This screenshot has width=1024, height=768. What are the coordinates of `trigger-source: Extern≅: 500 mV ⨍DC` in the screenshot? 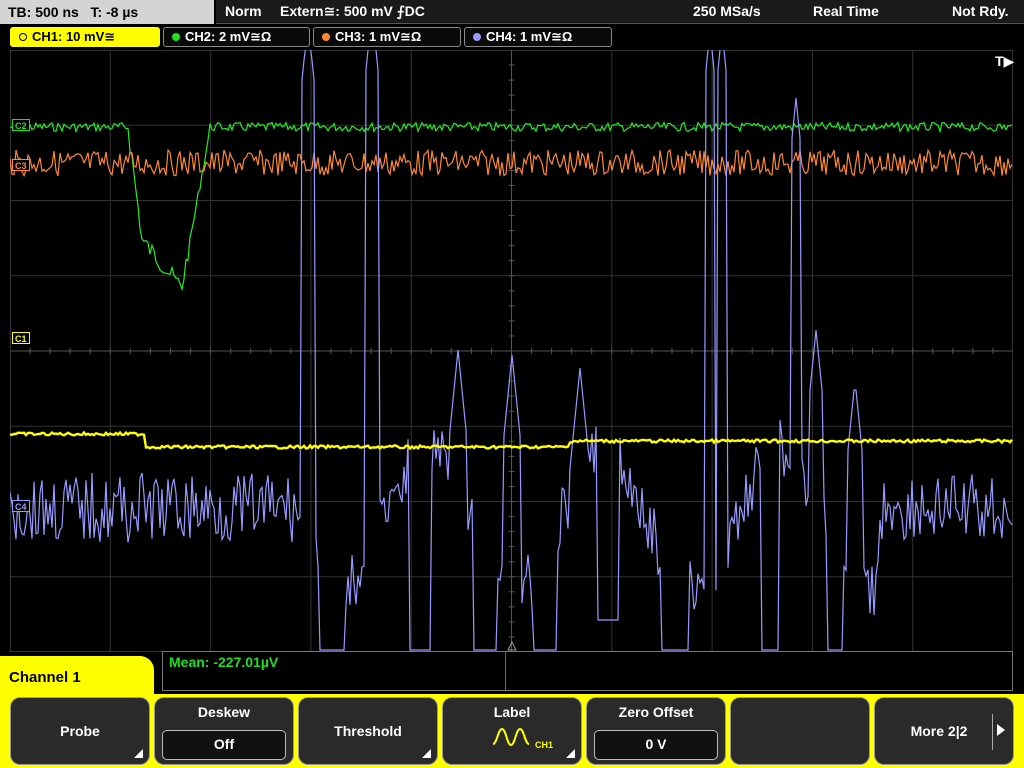 It's located at (352, 11).